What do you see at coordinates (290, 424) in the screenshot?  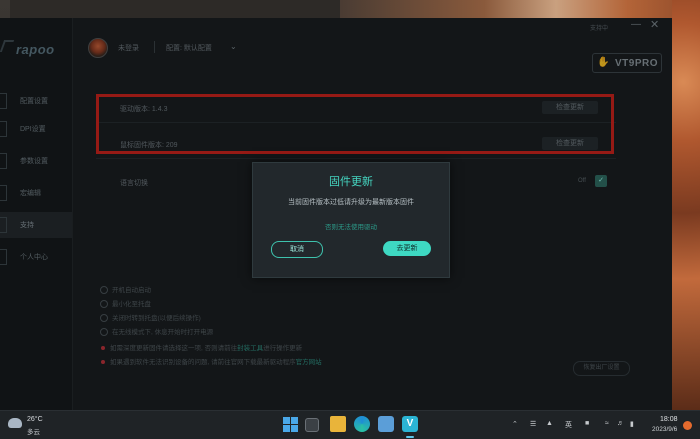 I see `windows-start-icon` at bounding box center [290, 424].